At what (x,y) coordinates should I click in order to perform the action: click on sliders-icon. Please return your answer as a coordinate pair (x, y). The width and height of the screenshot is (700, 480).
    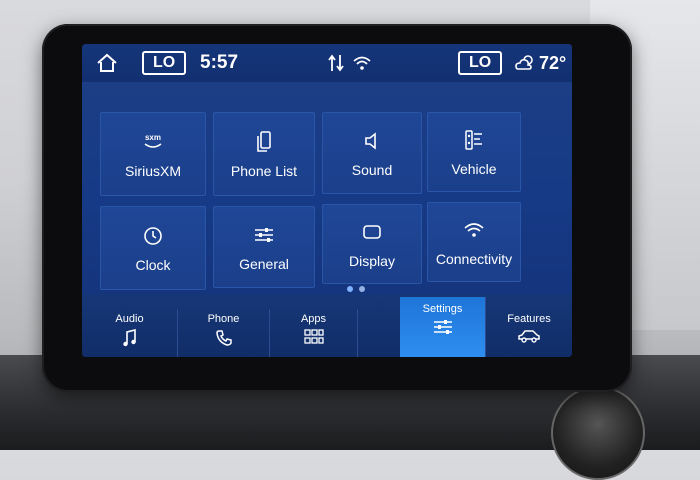
    Looking at the image, I should click on (264, 235).